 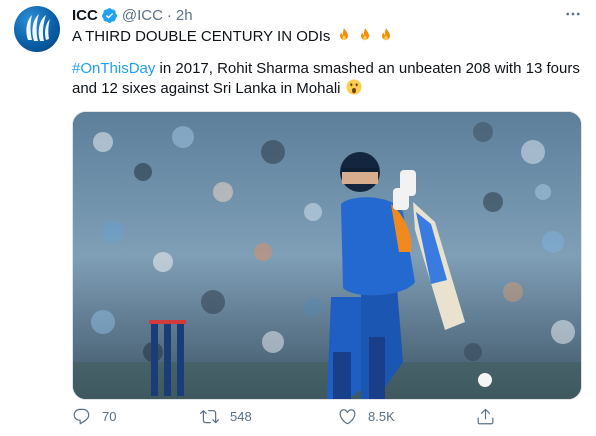 What do you see at coordinates (81, 416) in the screenshot?
I see `reply-icon` at bounding box center [81, 416].